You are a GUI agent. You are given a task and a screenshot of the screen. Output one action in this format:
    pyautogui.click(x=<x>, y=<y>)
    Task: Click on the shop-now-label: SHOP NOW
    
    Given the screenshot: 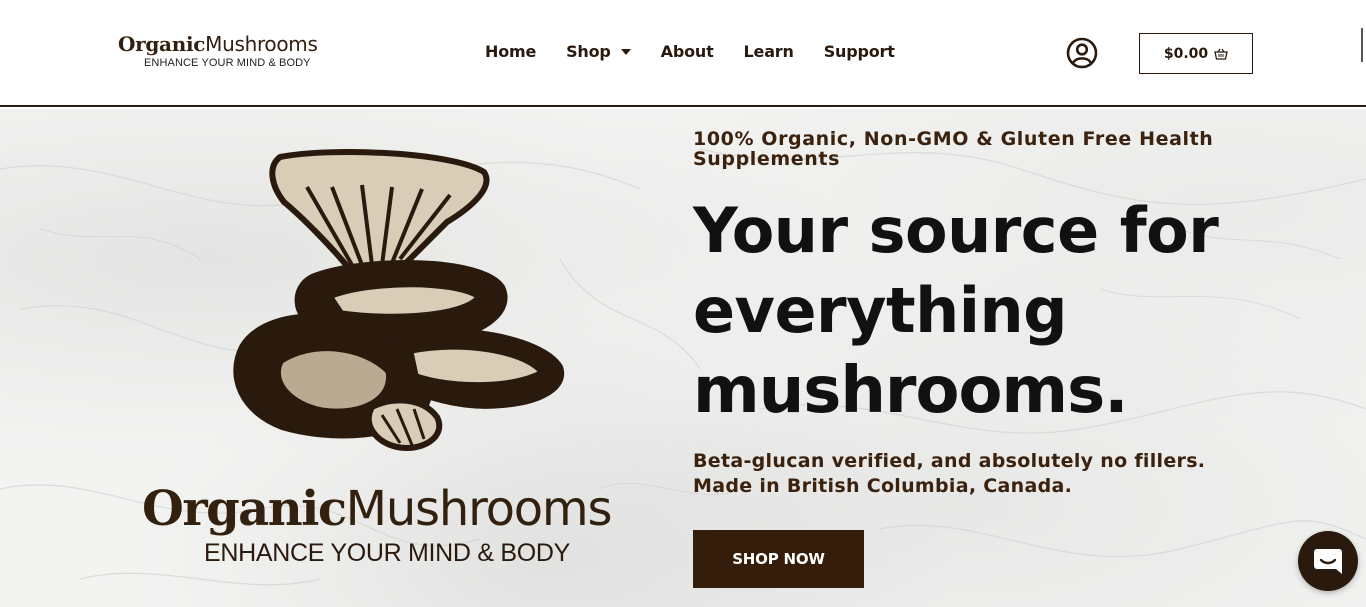 What is the action you would take?
    pyautogui.click(x=778, y=559)
    